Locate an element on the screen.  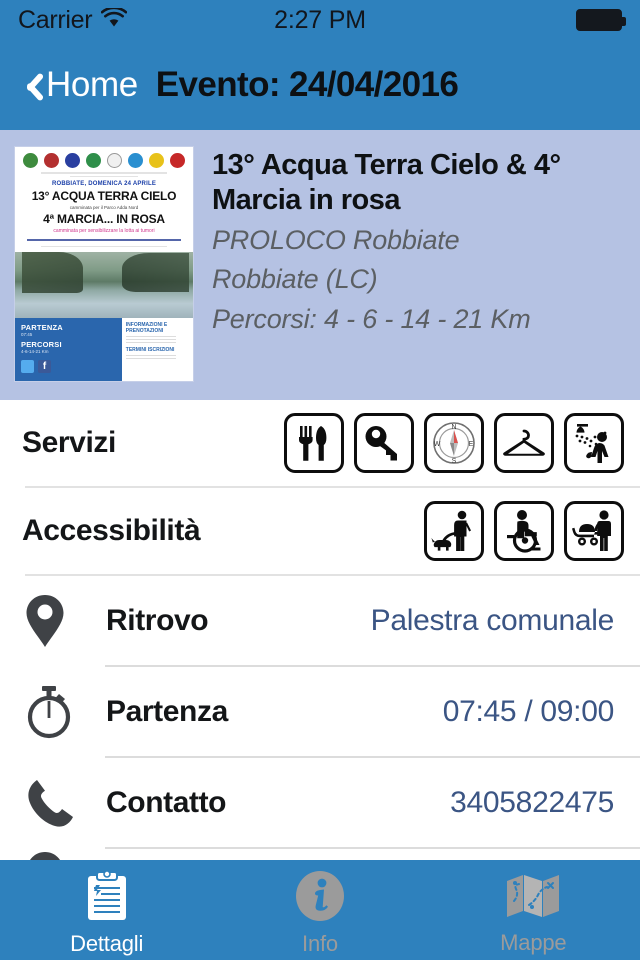
wheelchair-icon is located at coordinates (524, 531).